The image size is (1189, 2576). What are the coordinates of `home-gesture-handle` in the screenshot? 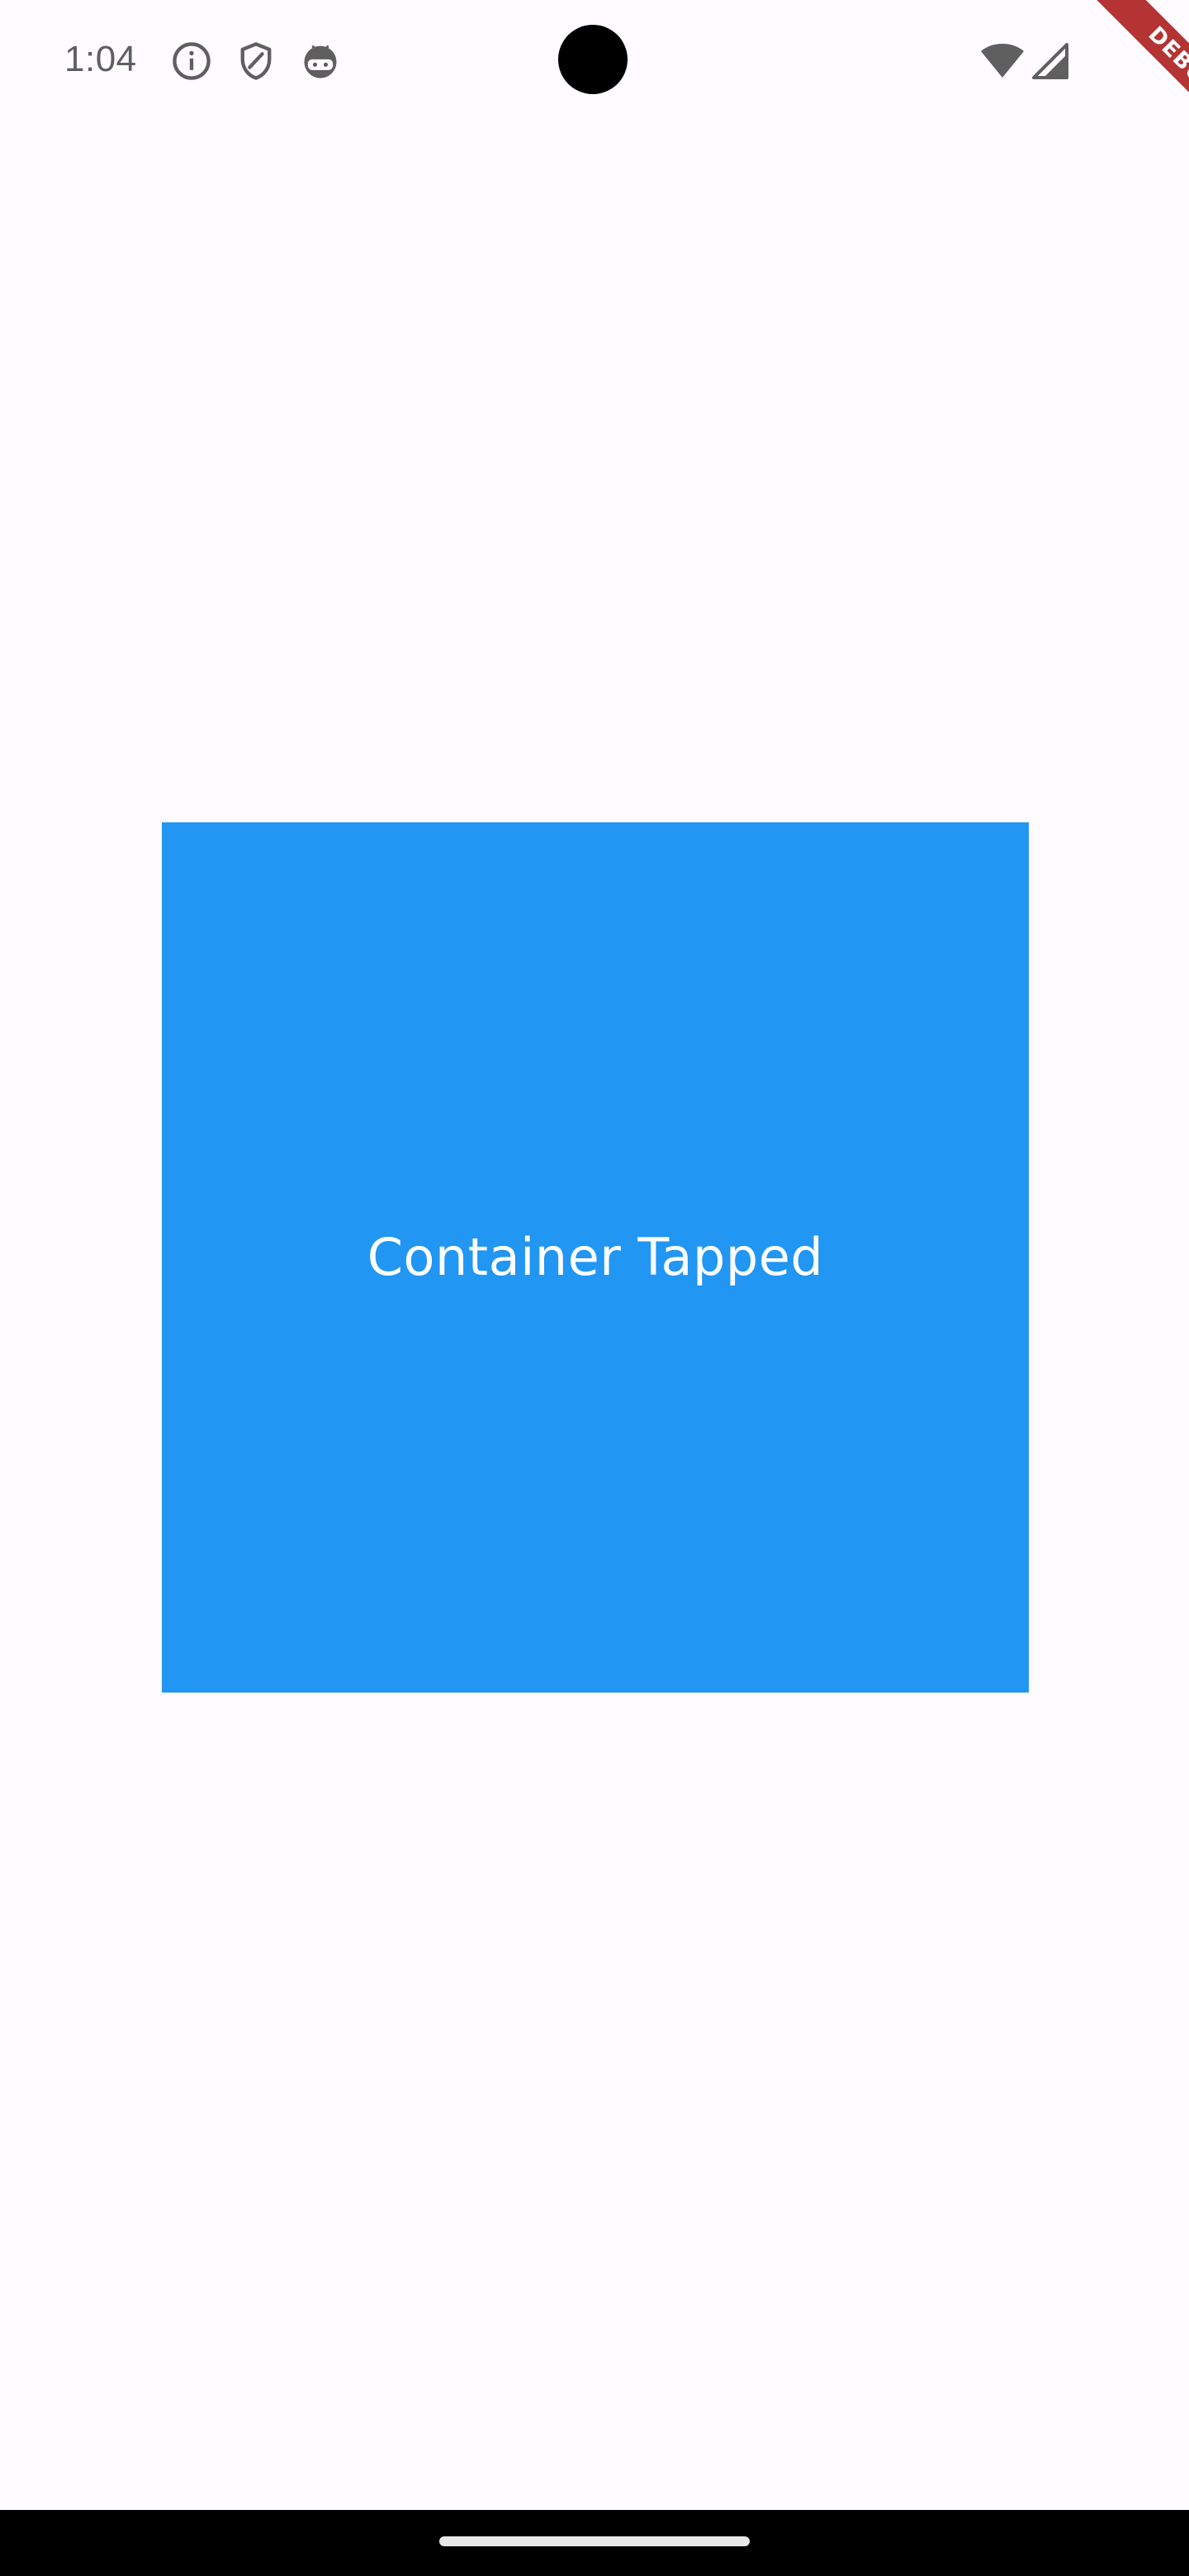 It's located at (594, 2541).